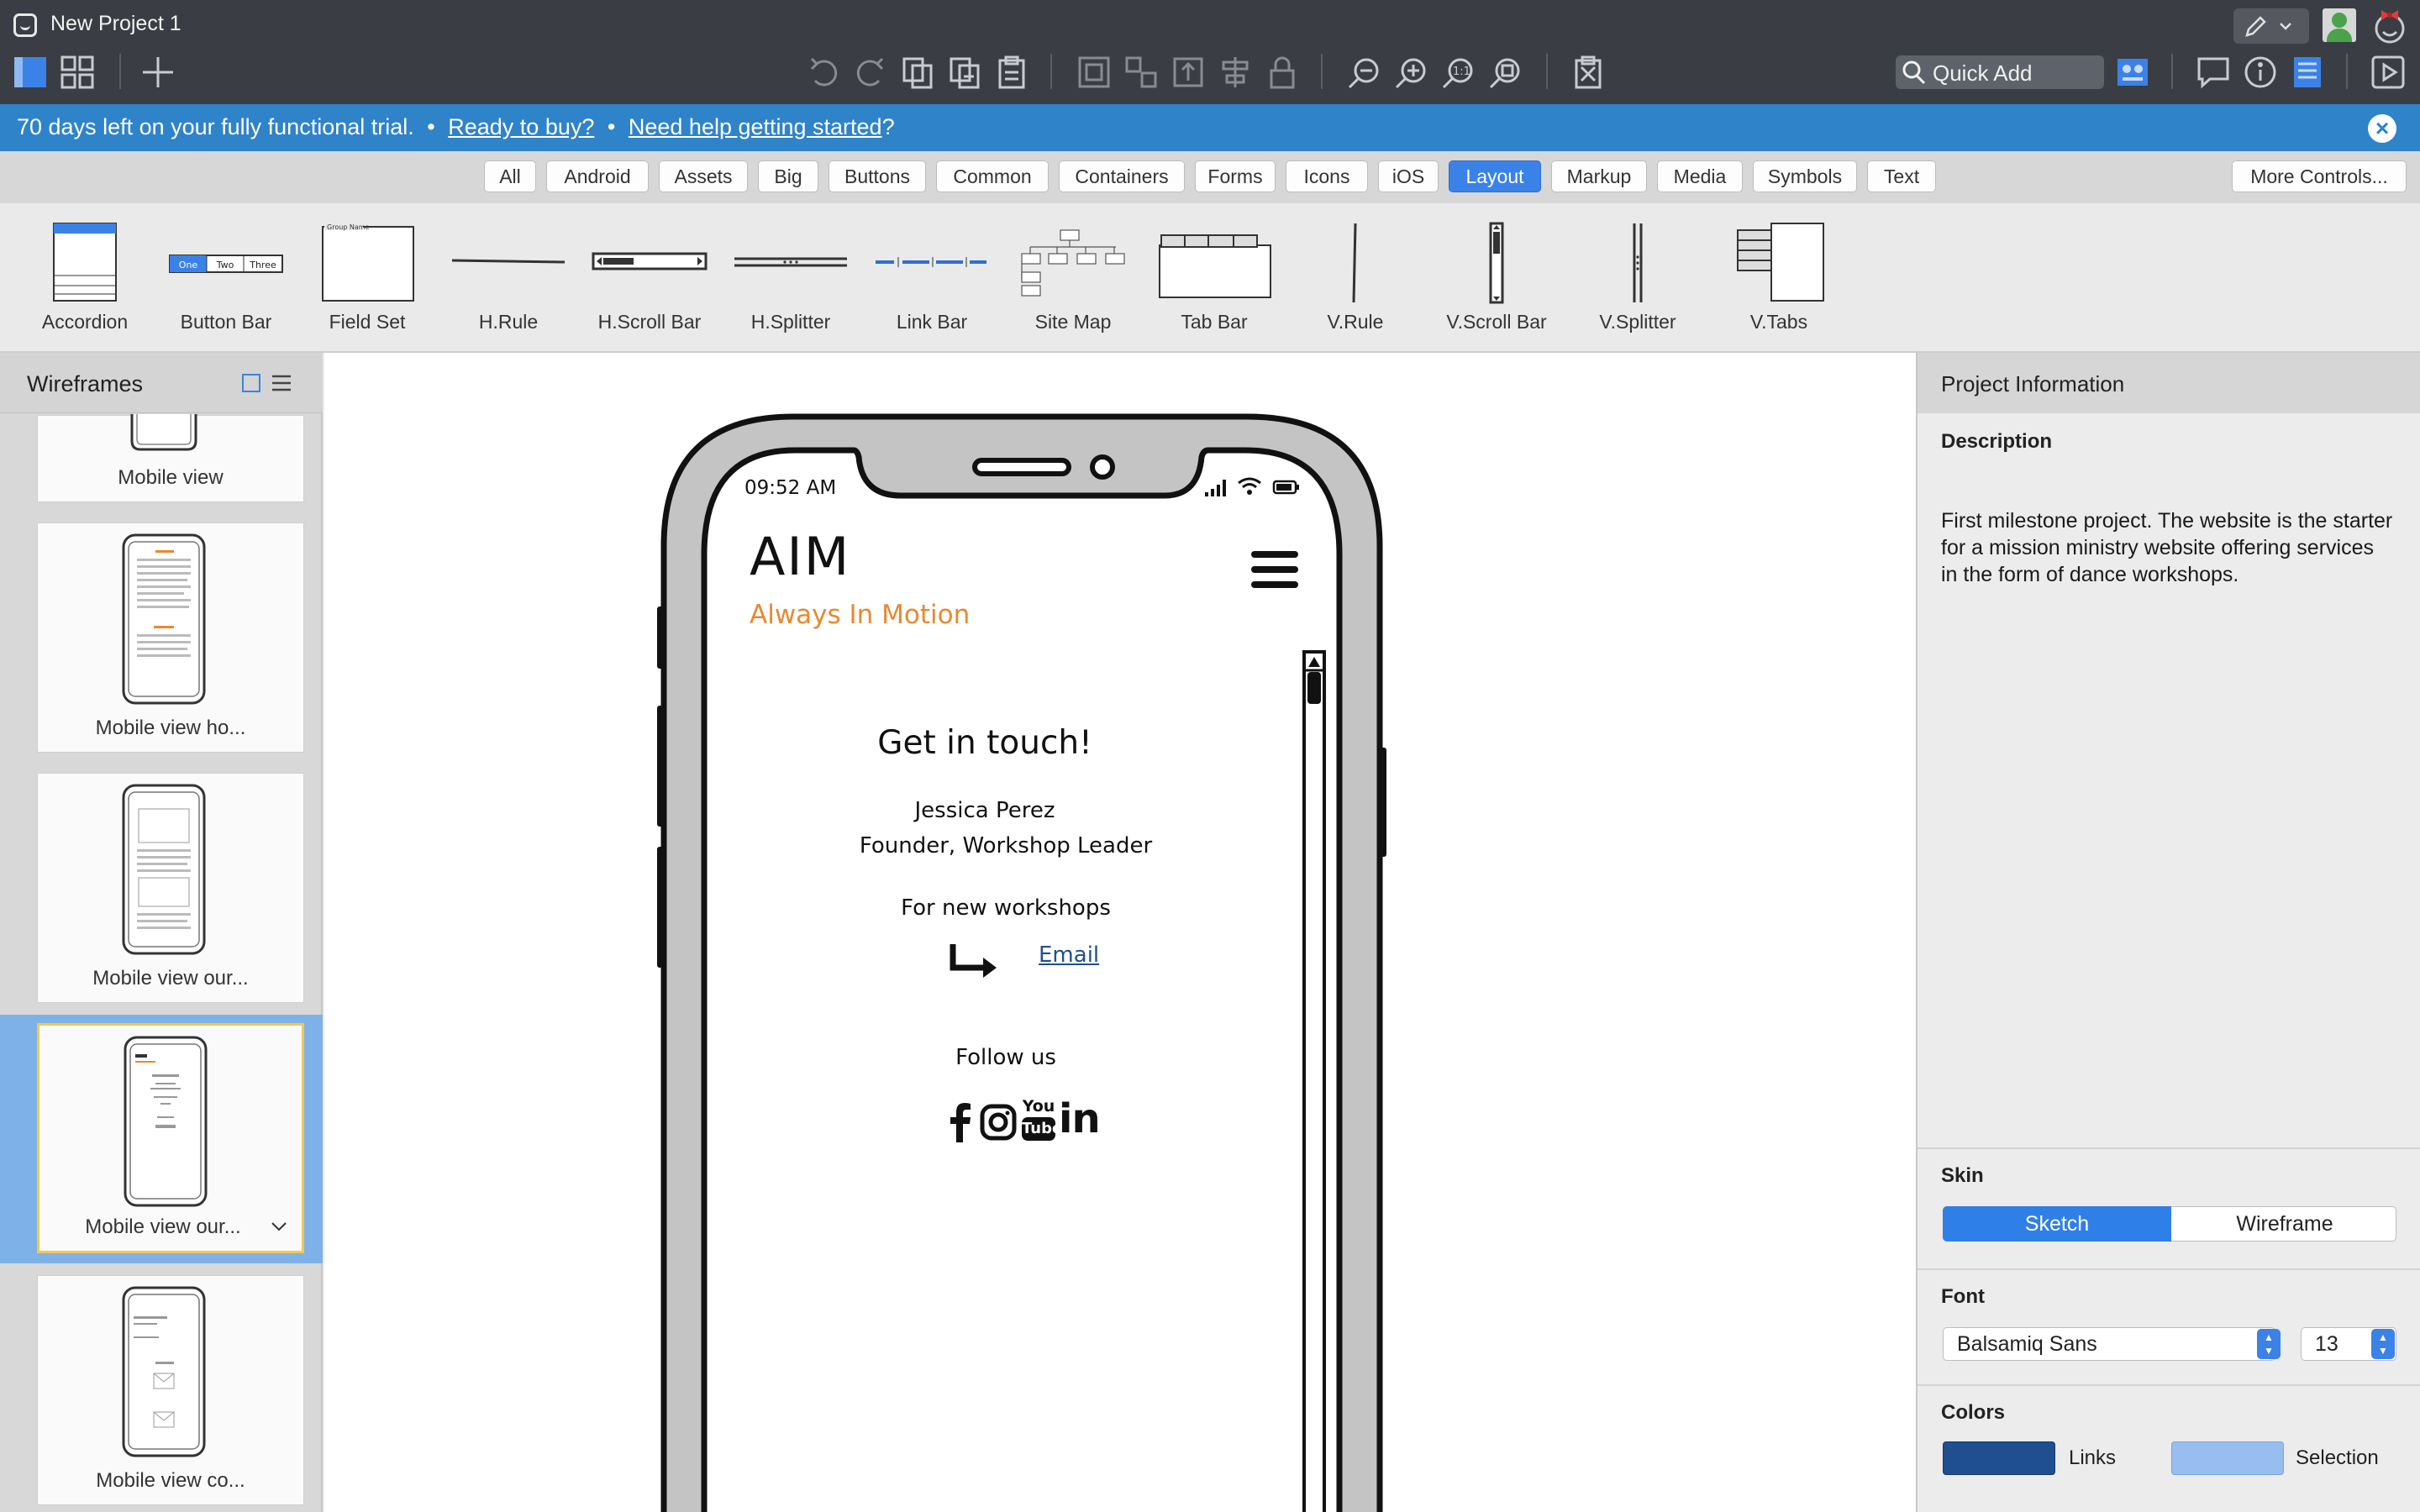 Image resolution: width=2420 pixels, height=1512 pixels. What do you see at coordinates (521, 126) in the screenshot?
I see `ready-to-buy-link: Ready to buy?` at bounding box center [521, 126].